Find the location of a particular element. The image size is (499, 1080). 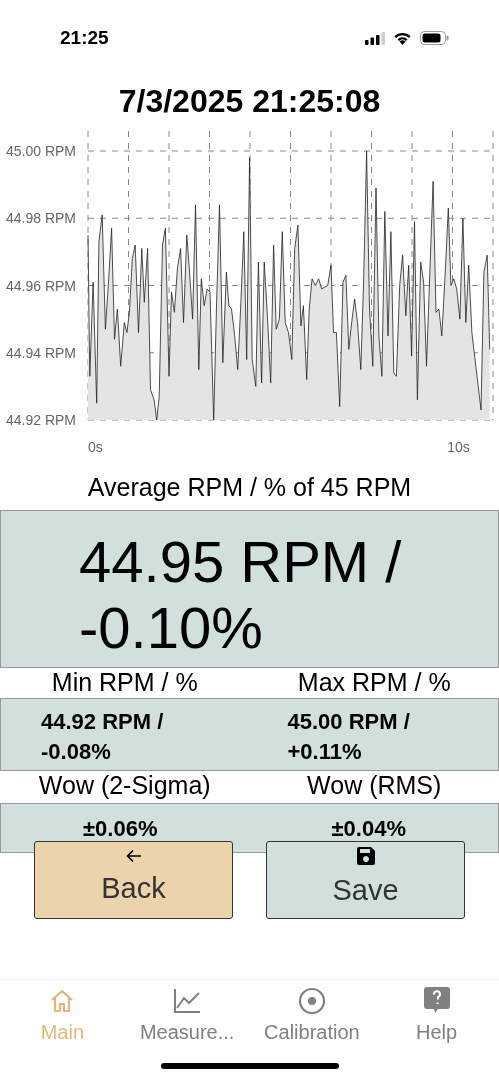

wifi-icon is located at coordinates (402, 38).